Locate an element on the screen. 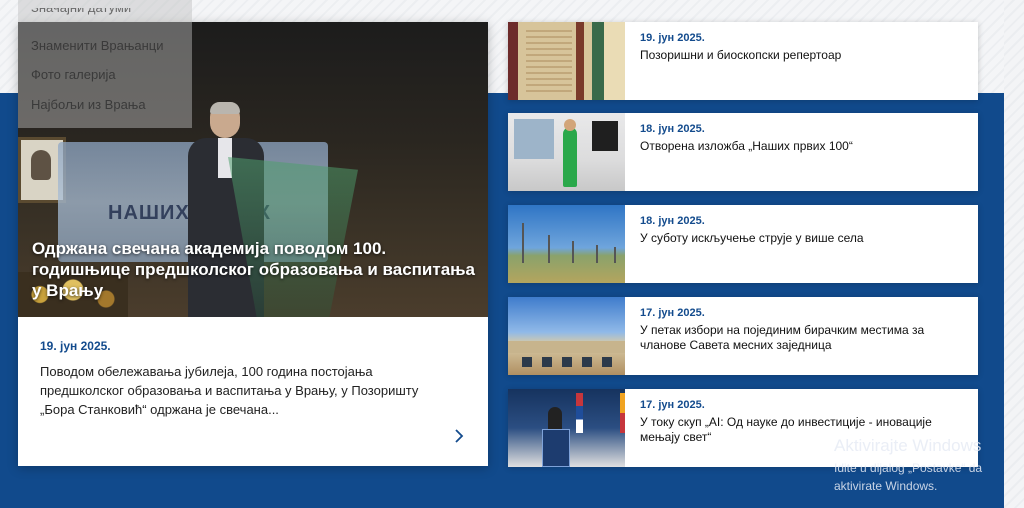 The image size is (1024, 508). menu-item-significant-dates: Значајни датуми is located at coordinates (81, 11).